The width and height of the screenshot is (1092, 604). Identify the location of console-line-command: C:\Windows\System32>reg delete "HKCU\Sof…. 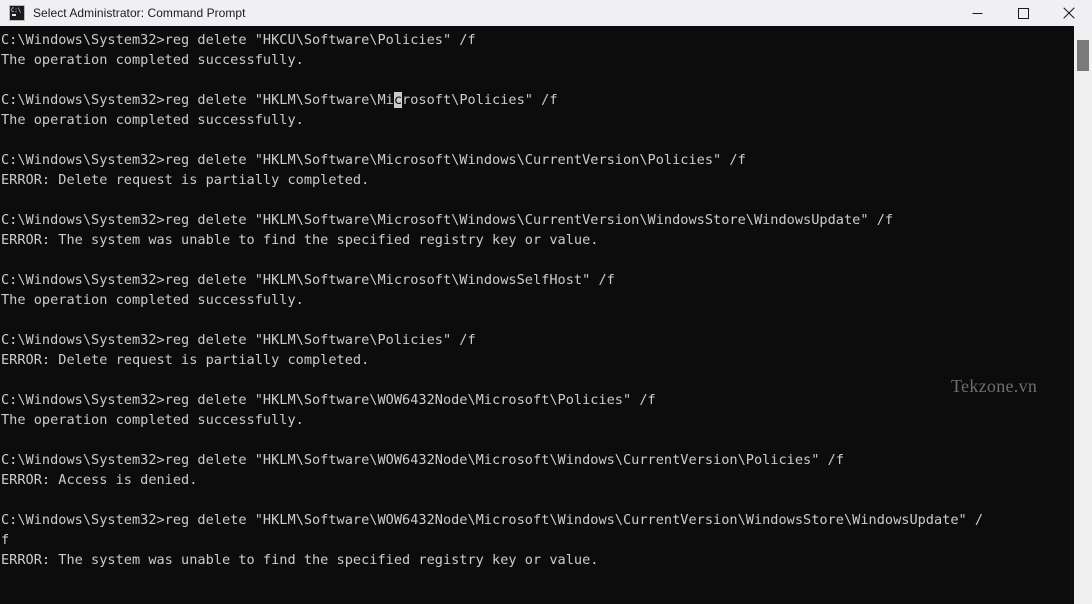
(238, 40).